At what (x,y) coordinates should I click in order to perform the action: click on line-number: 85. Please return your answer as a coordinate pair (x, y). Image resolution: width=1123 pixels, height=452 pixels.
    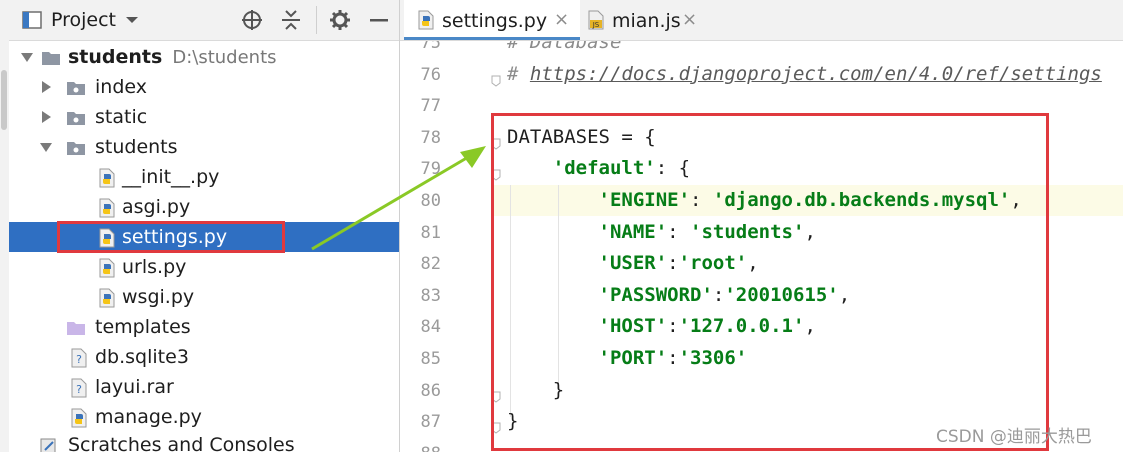
    Looking at the image, I should click on (430, 359).